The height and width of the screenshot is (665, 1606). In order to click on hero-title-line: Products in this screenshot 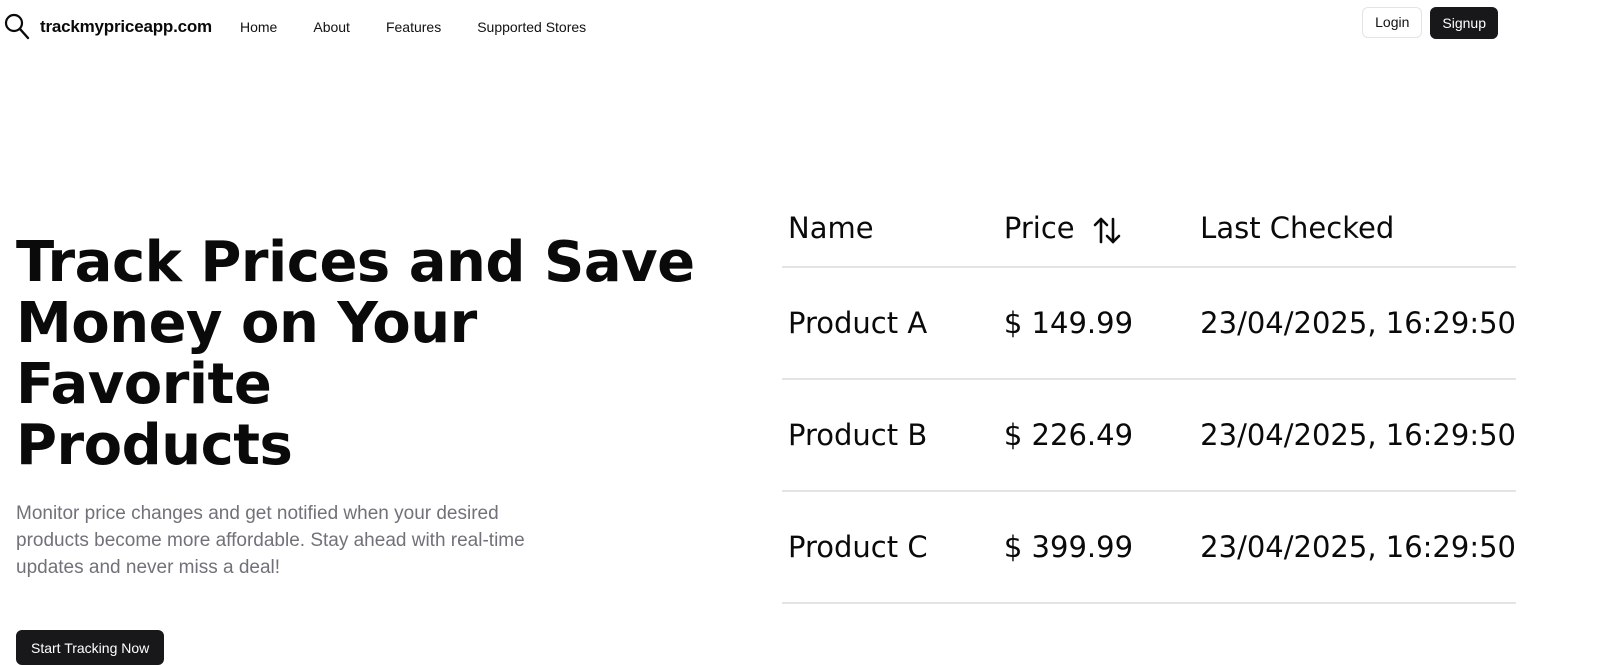, I will do `click(154, 445)`.